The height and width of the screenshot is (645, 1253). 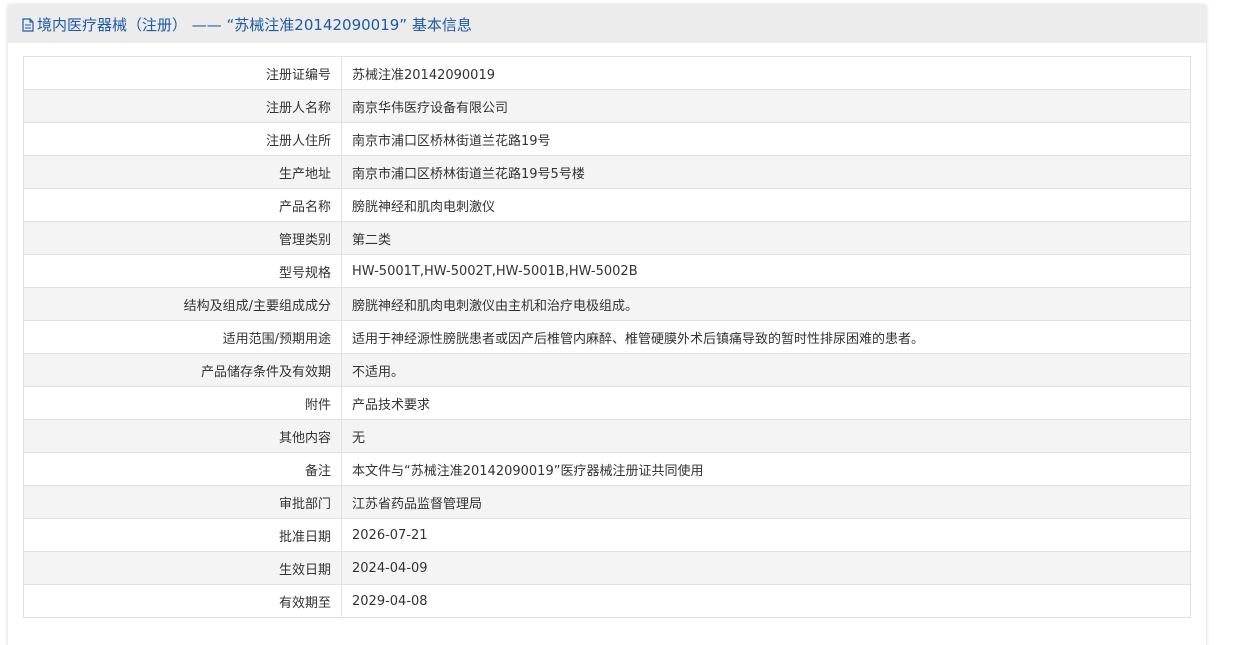 What do you see at coordinates (182, 535) in the screenshot?
I see `field-label: 批准日期` at bounding box center [182, 535].